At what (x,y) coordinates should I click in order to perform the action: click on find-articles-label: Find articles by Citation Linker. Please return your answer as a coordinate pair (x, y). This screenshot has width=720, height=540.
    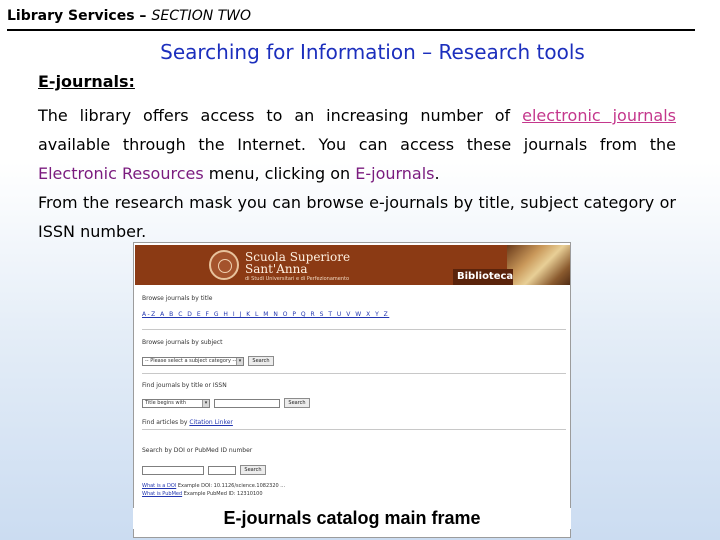
    Looking at the image, I should click on (187, 422).